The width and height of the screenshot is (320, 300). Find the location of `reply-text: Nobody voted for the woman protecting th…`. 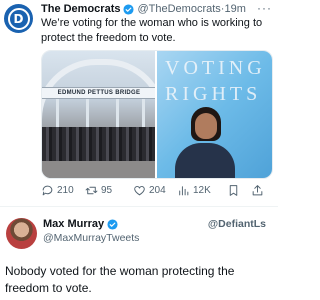

reply-text: Nobody voted for the woman protecting th… is located at coordinates (120, 279).